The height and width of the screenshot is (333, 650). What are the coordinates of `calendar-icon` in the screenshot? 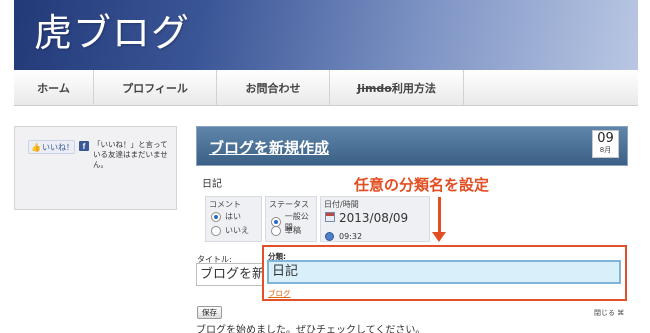 It's located at (330, 217).